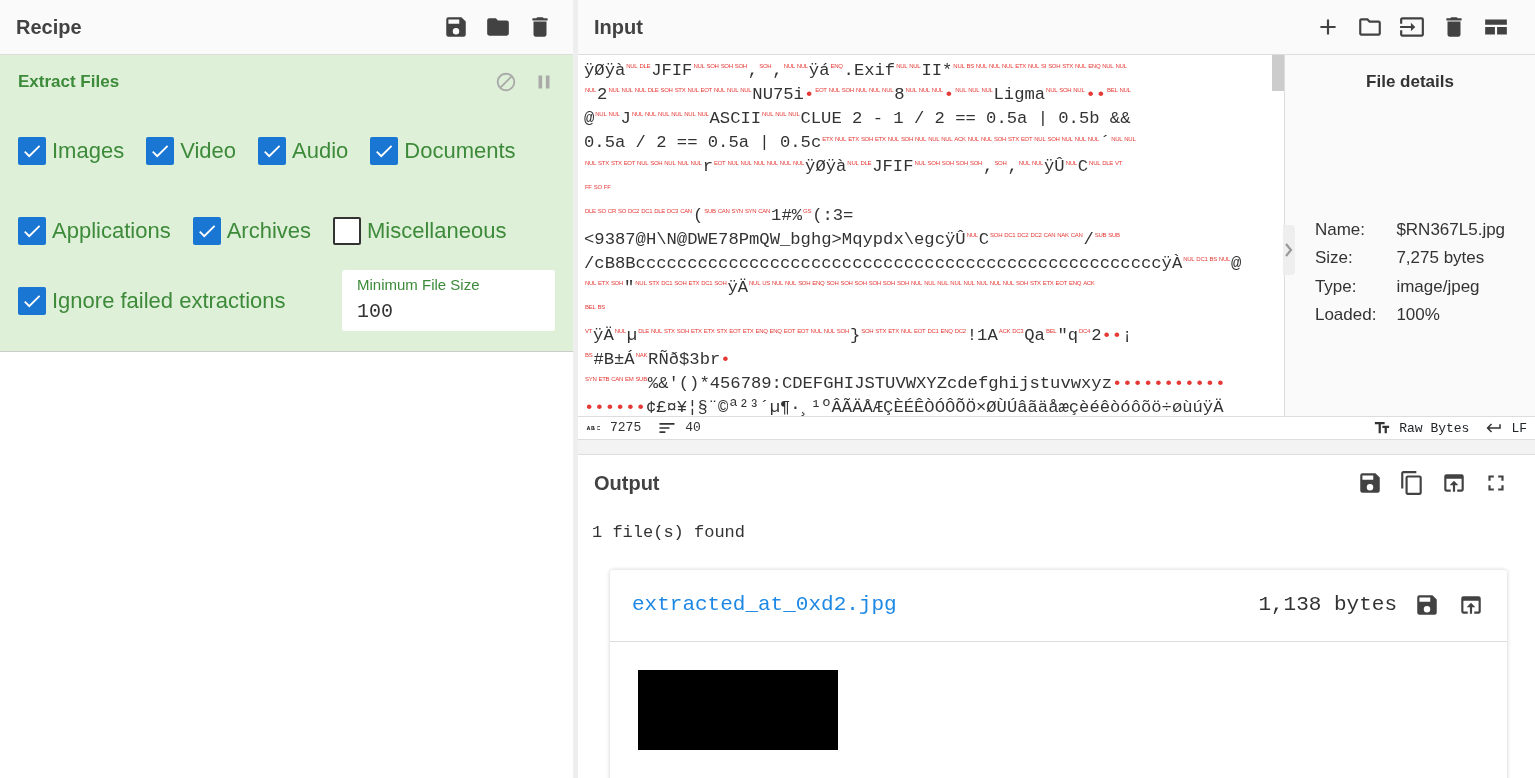 This screenshot has height=778, width=1535. I want to click on checkbox-label: Miscellaneous, so click(437, 231).